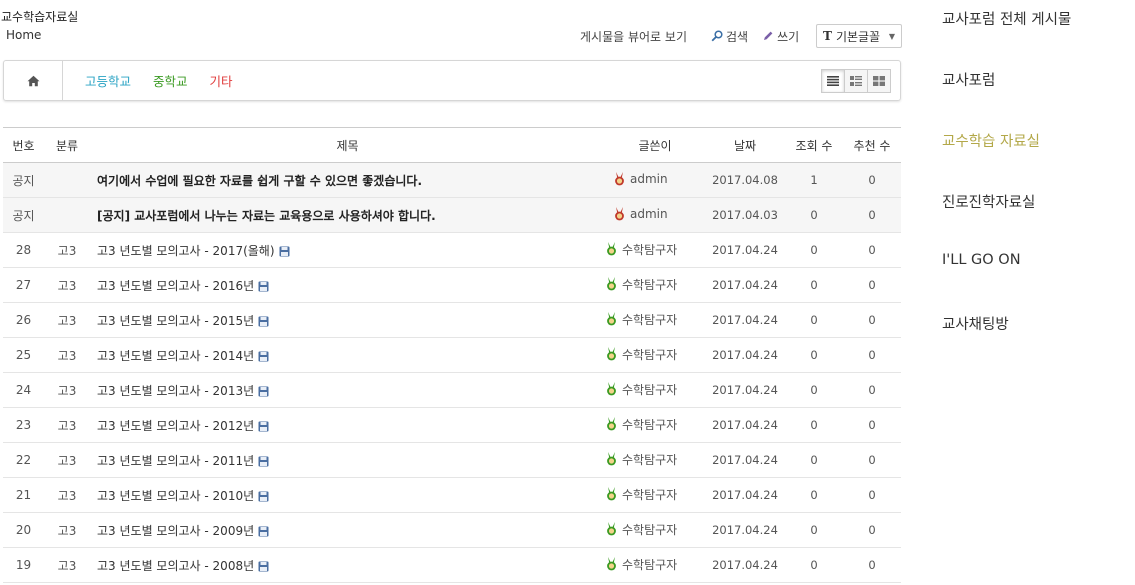 This screenshot has height=585, width=1135. I want to click on row-title-link: 고3 년도별 모의고사 - 2015년, so click(175, 321).